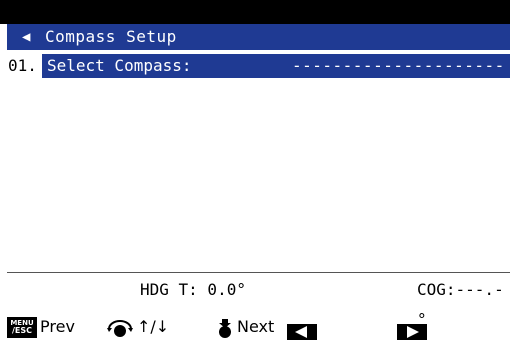 This screenshot has height=347, width=510. I want to click on row-number: 01., so click(22, 66).